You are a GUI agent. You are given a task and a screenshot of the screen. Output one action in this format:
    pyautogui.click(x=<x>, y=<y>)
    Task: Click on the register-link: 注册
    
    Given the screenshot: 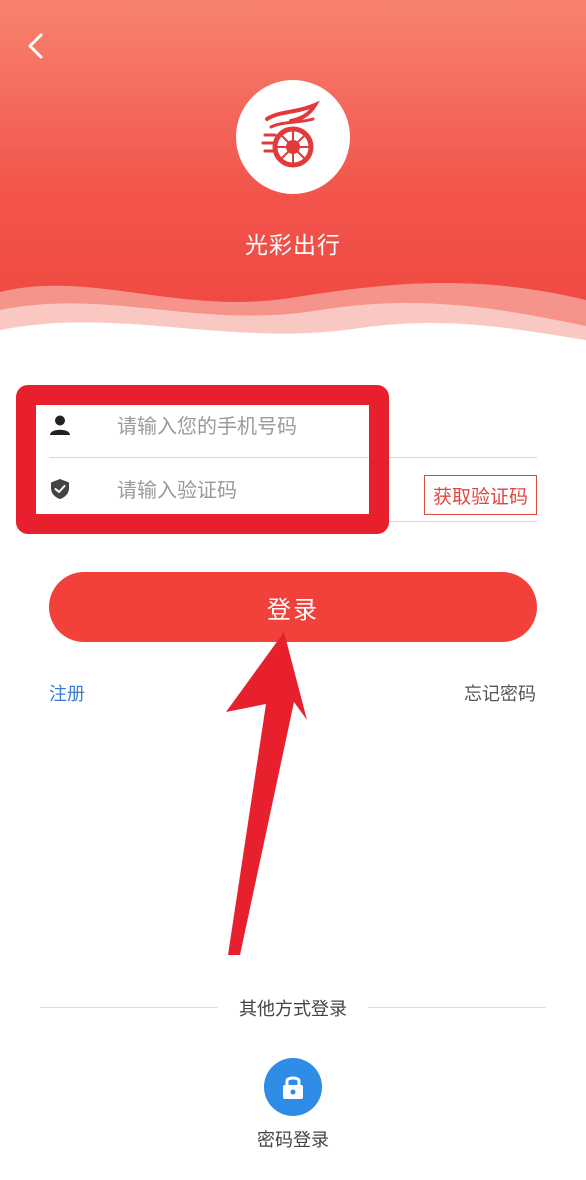 What is the action you would take?
    pyautogui.click(x=67, y=693)
    